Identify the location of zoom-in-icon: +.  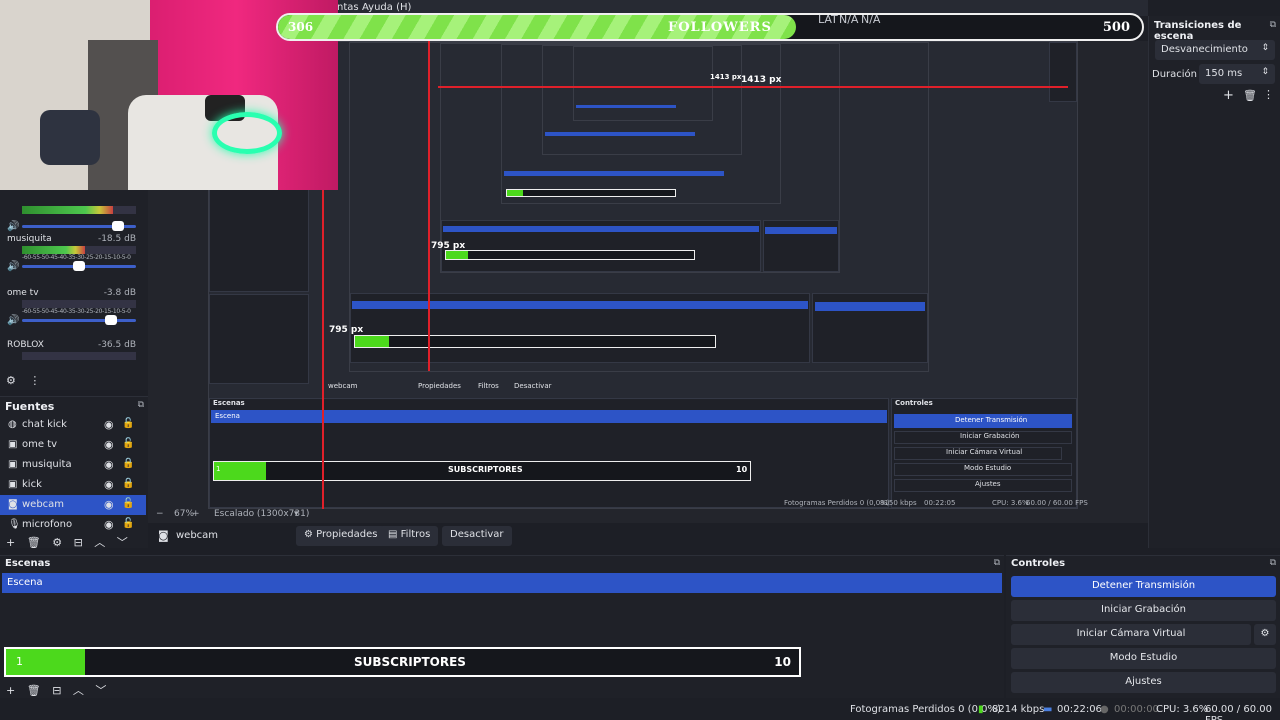
(196, 514).